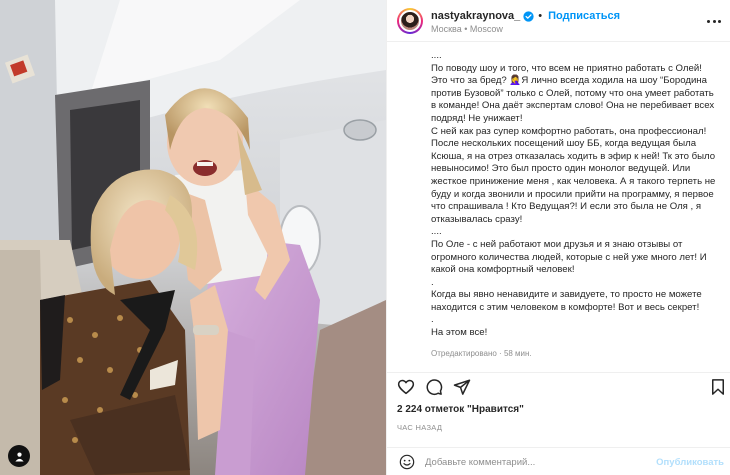  I want to click on username-link: nastyakraynova_, so click(475, 16).